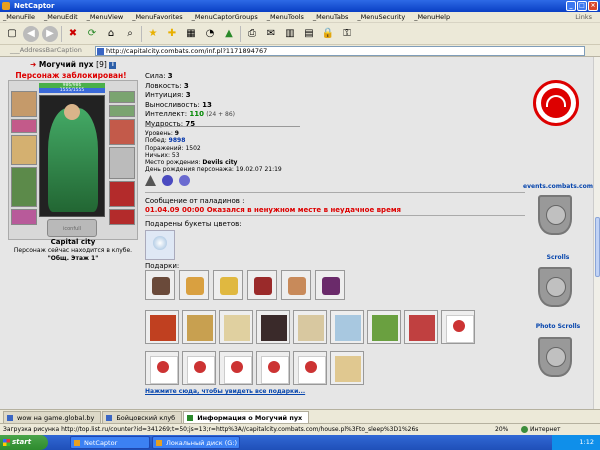 This screenshot has width=600, height=450. I want to click on mail-icon: ✉, so click(271, 34).